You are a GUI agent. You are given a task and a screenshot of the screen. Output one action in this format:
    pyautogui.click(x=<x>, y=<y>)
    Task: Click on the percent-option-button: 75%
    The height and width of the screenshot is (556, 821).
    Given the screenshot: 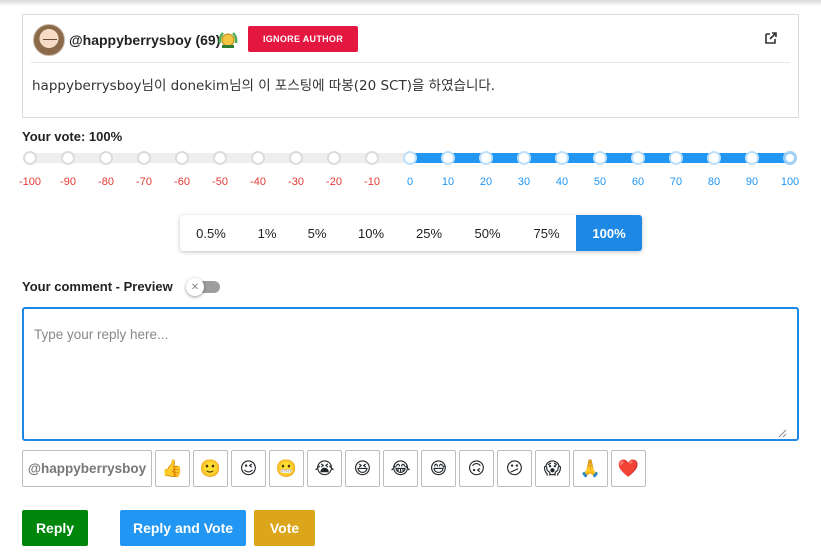 What is the action you would take?
    pyautogui.click(x=546, y=233)
    